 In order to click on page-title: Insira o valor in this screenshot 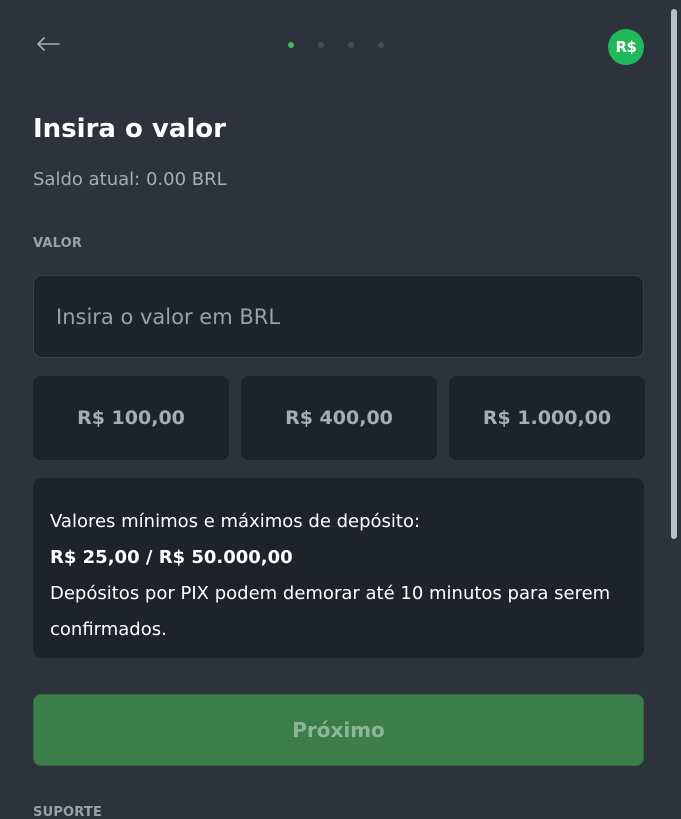, I will do `click(129, 129)`.